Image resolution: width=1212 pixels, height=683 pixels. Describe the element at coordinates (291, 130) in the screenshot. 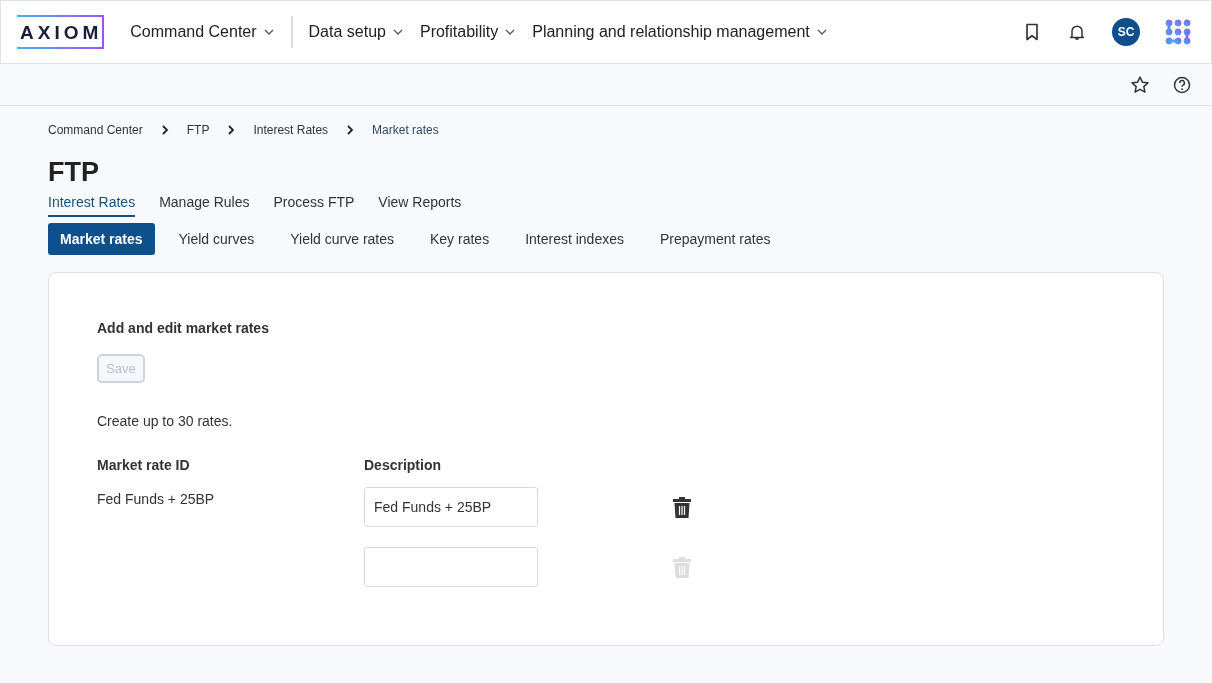

I see `breadcrumb-link: Interest Rates` at that location.